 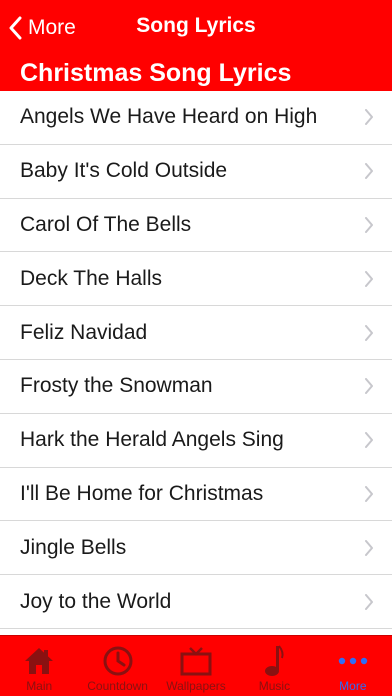 What do you see at coordinates (196, 602) in the screenshot?
I see `song-list-item: Joy to the World` at bounding box center [196, 602].